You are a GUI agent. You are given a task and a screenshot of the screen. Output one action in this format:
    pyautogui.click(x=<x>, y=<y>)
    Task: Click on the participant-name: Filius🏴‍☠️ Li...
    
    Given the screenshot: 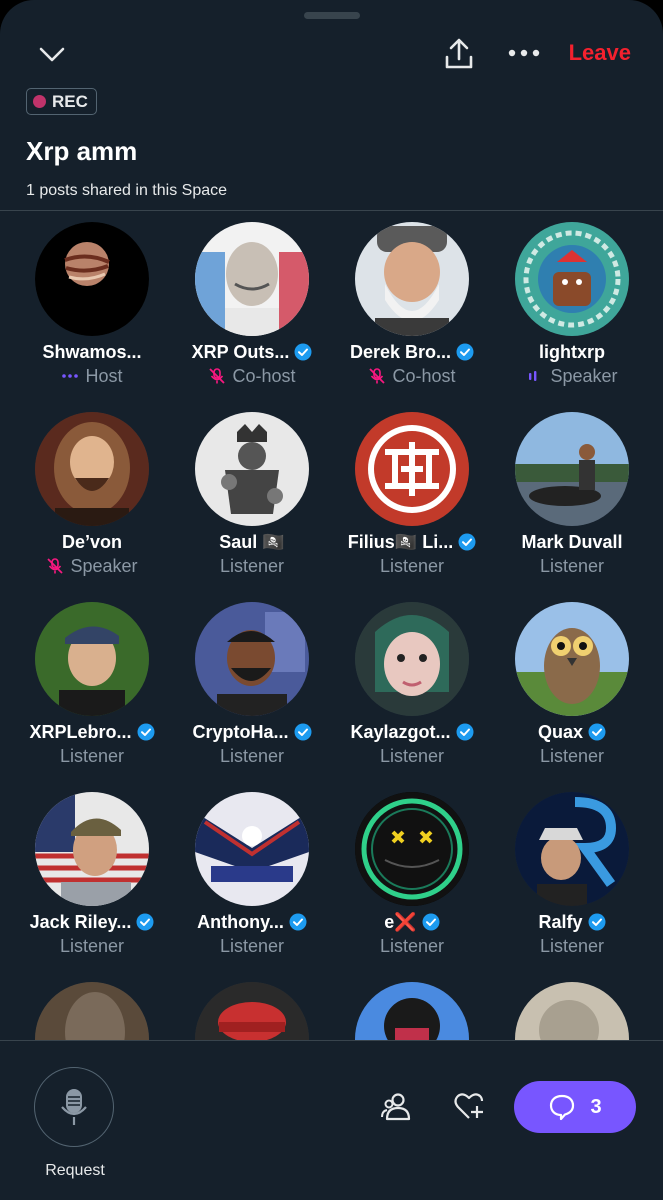 What is the action you would take?
    pyautogui.click(x=400, y=541)
    